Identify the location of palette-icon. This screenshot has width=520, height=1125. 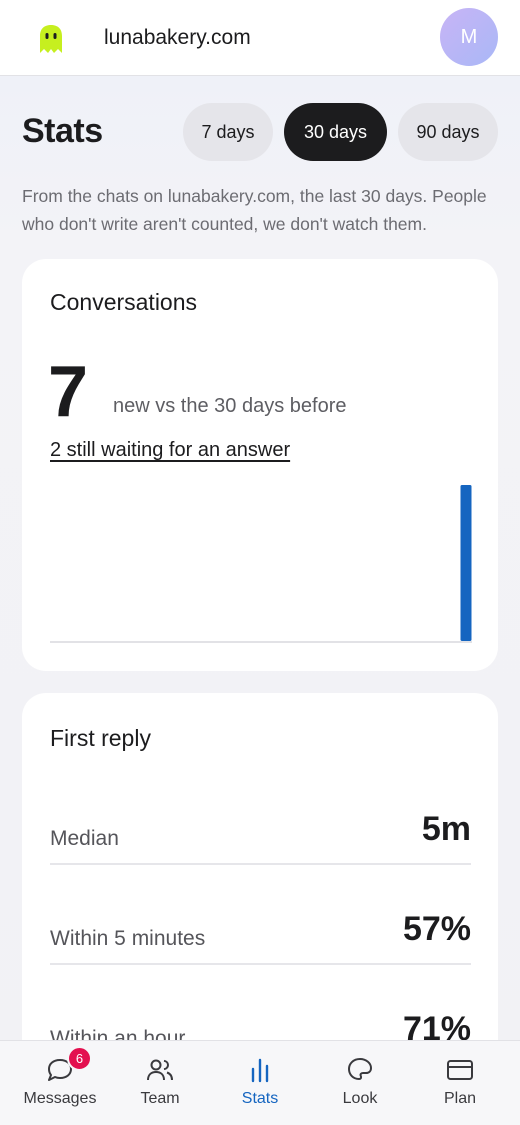
(360, 1069).